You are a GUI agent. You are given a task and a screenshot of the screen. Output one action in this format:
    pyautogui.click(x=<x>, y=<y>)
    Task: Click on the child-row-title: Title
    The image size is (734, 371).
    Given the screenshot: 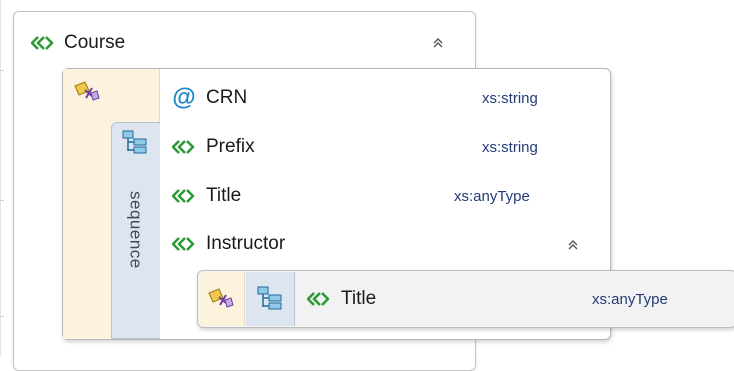 What is the action you would take?
    pyautogui.click(x=206, y=196)
    